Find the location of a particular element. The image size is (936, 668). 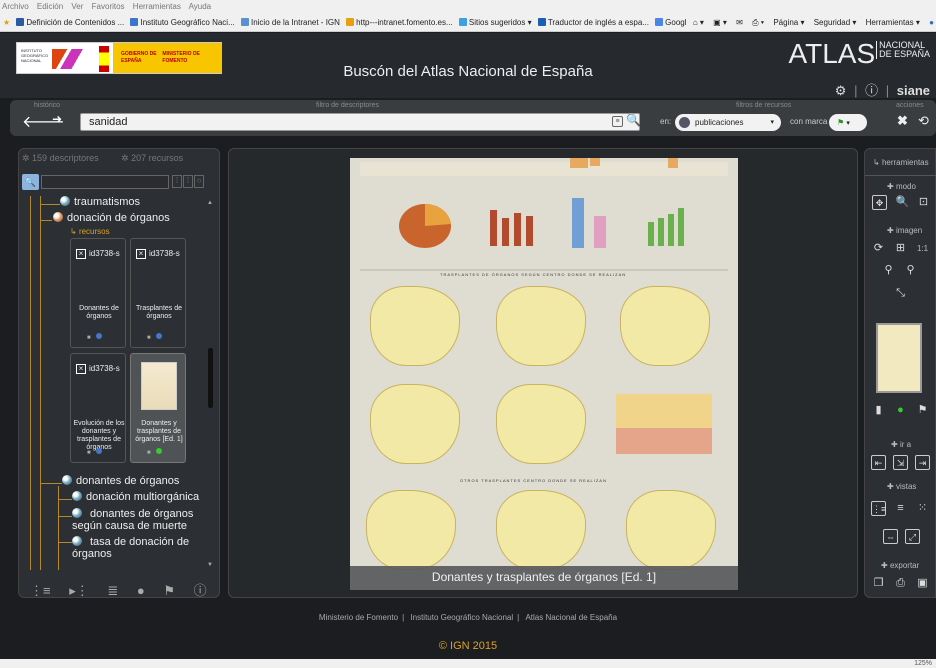

document-minimap is located at coordinates (899, 358).